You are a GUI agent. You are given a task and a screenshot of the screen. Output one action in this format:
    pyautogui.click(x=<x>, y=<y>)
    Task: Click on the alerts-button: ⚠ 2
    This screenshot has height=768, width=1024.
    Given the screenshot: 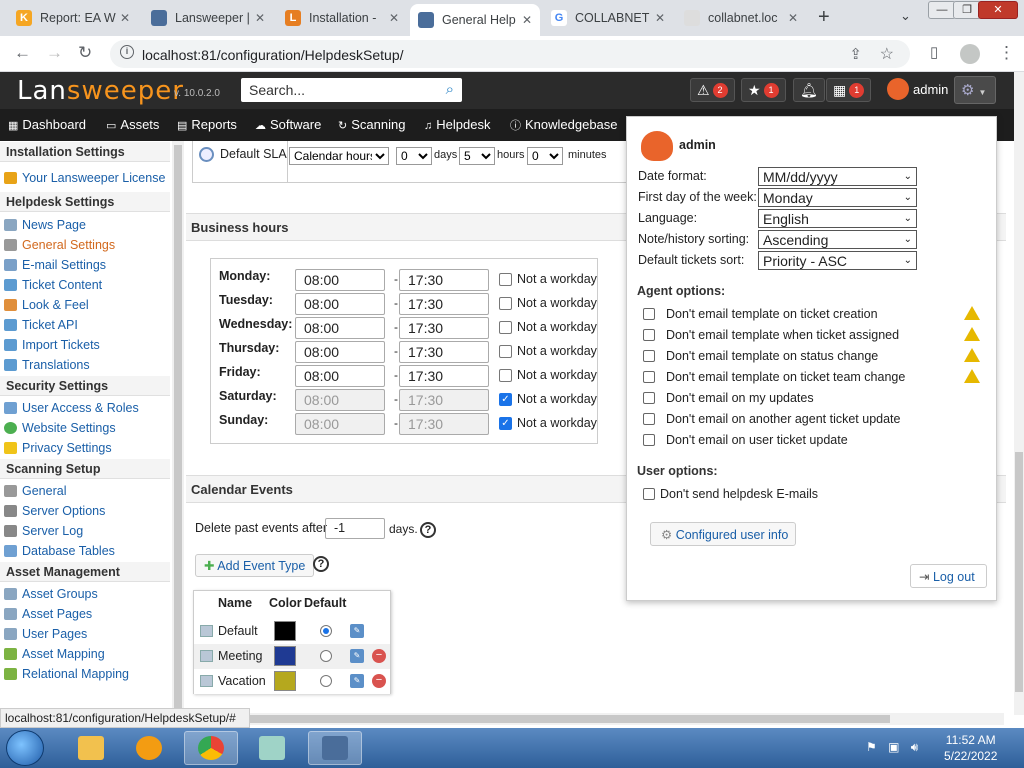 What is the action you would take?
    pyautogui.click(x=712, y=90)
    